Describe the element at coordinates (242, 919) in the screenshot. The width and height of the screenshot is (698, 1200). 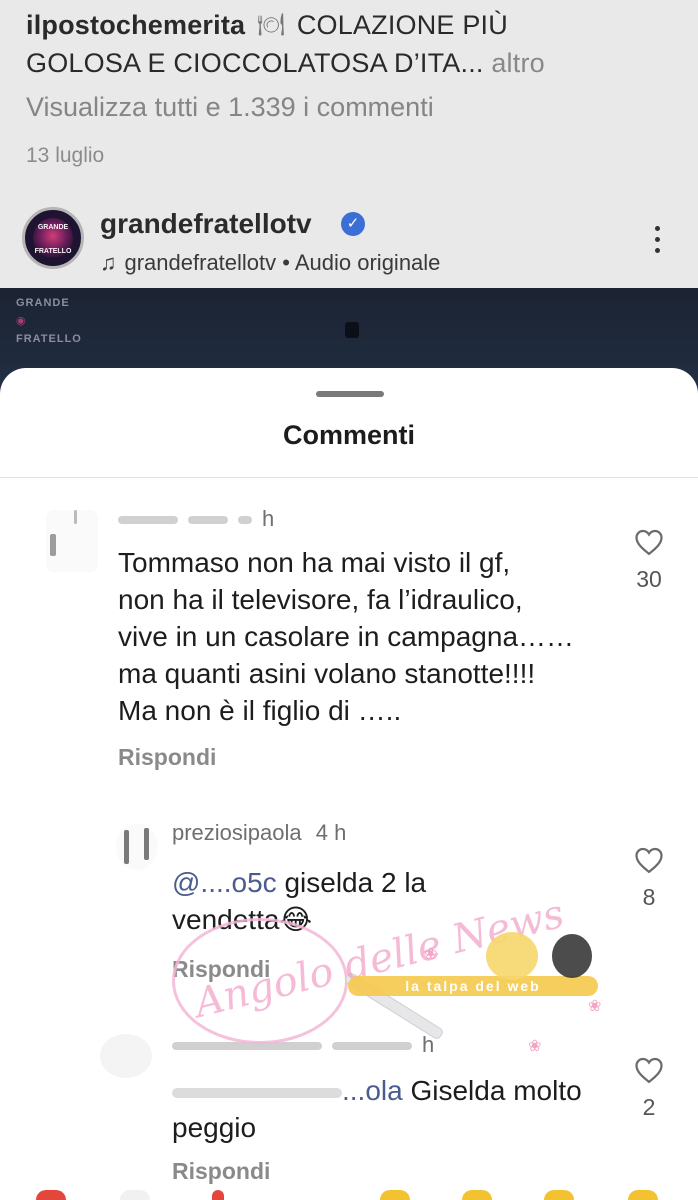
I see `comment-line: vendetta😂` at that location.